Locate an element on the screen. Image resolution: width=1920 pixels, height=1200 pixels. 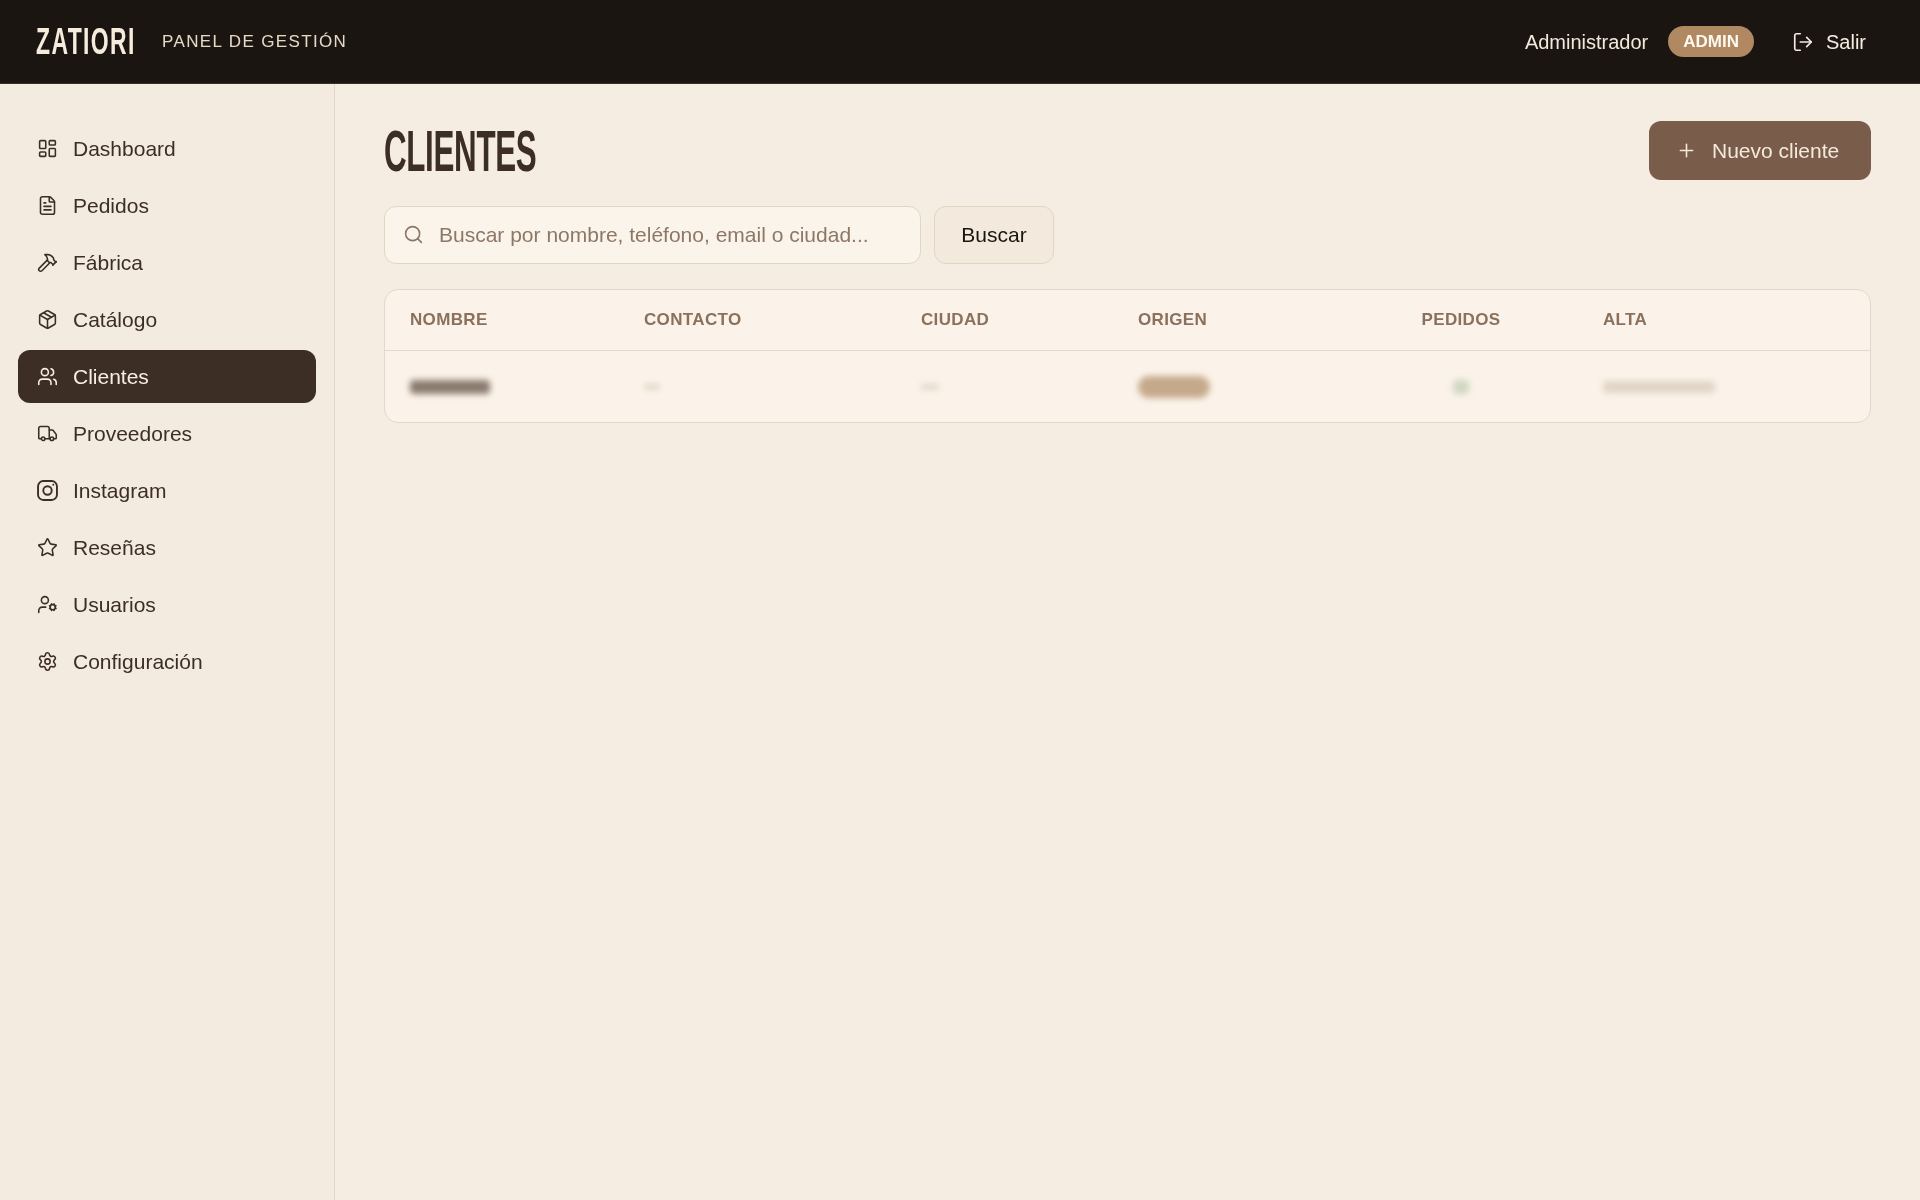
sidebar-item: Usuarios is located at coordinates (167, 604).